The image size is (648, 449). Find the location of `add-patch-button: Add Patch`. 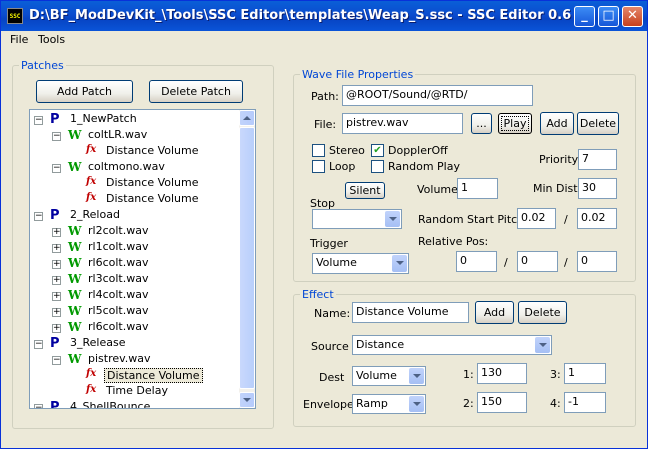

add-patch-button: Add Patch is located at coordinates (84, 91).